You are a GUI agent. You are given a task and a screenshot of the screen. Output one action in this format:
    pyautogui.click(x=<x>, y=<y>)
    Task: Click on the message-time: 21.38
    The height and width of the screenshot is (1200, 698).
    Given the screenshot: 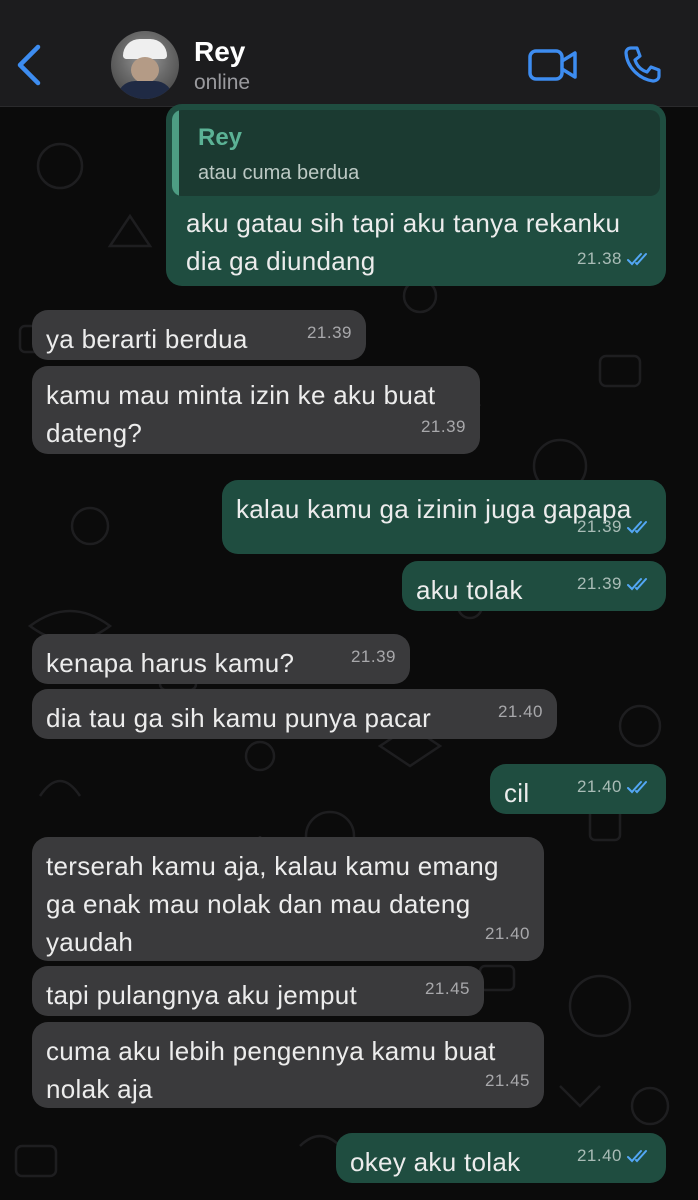 What is the action you would take?
    pyautogui.click(x=599, y=258)
    